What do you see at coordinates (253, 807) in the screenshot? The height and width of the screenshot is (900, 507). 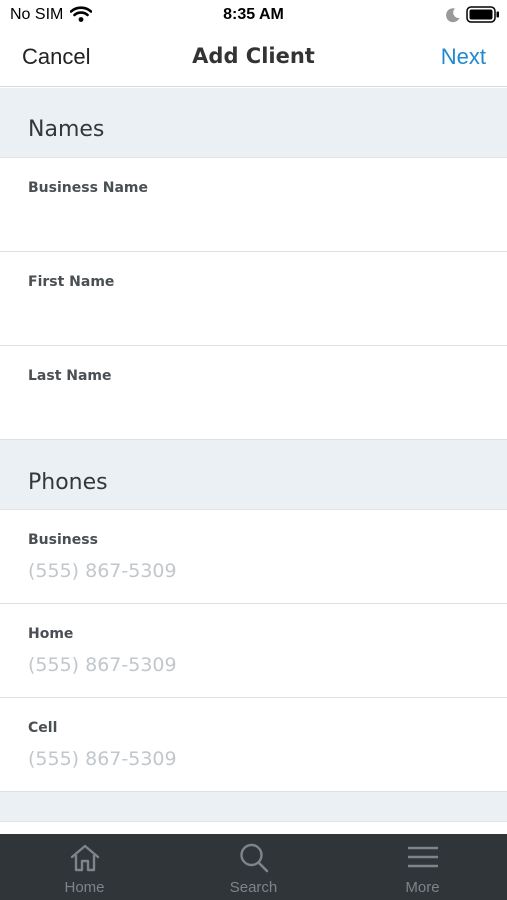 I see `section-header-next` at bounding box center [253, 807].